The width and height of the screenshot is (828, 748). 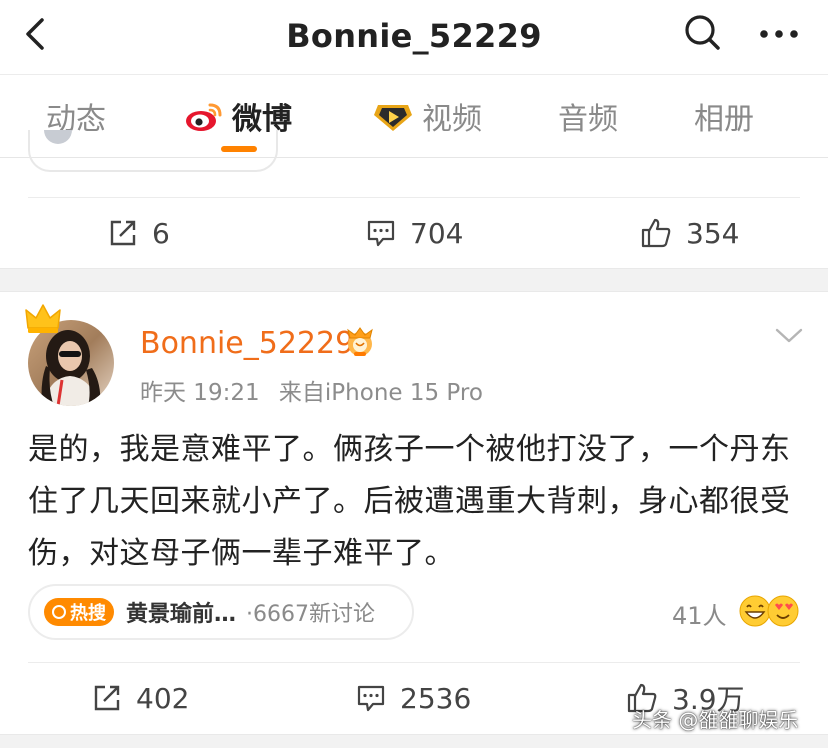 I want to click on tab-label: 相册, so click(x=724, y=119).